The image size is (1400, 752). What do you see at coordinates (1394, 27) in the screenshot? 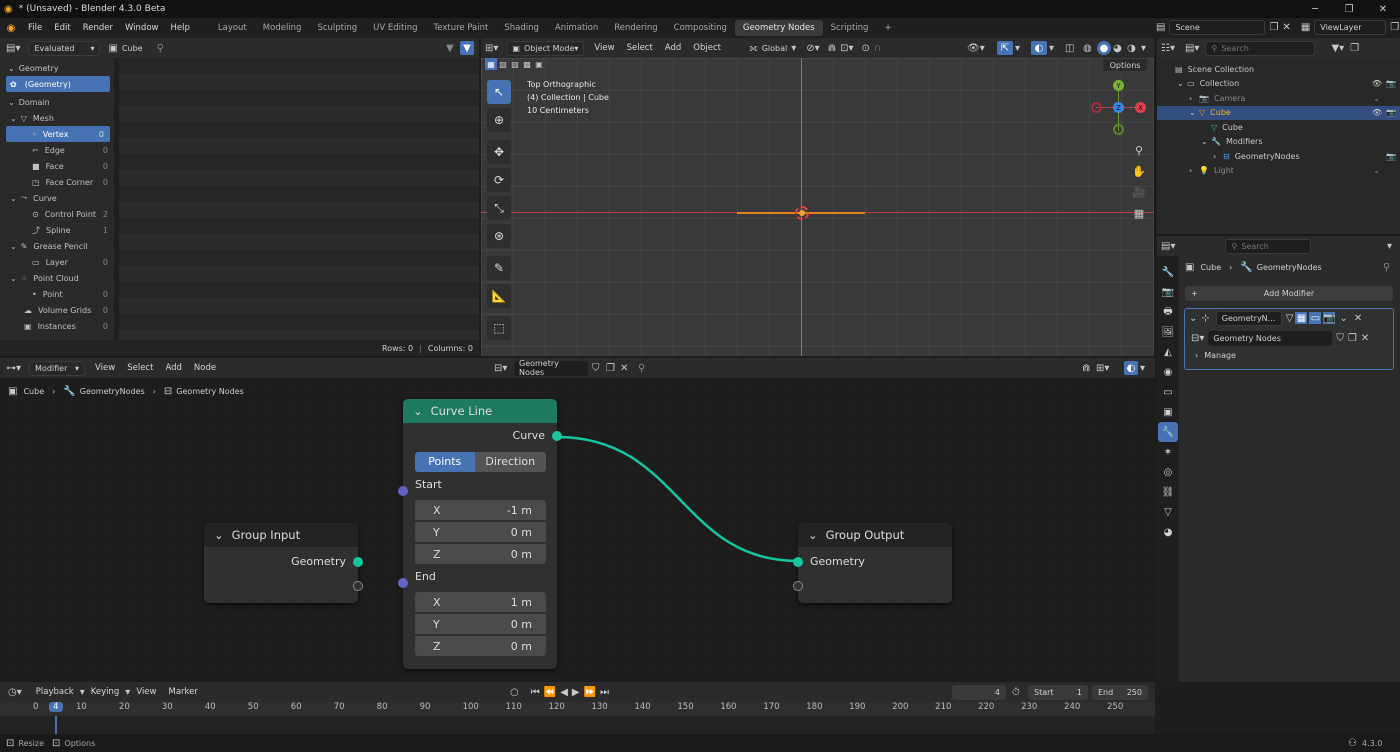
I see `new-view-layer-icon: ❐` at bounding box center [1394, 27].